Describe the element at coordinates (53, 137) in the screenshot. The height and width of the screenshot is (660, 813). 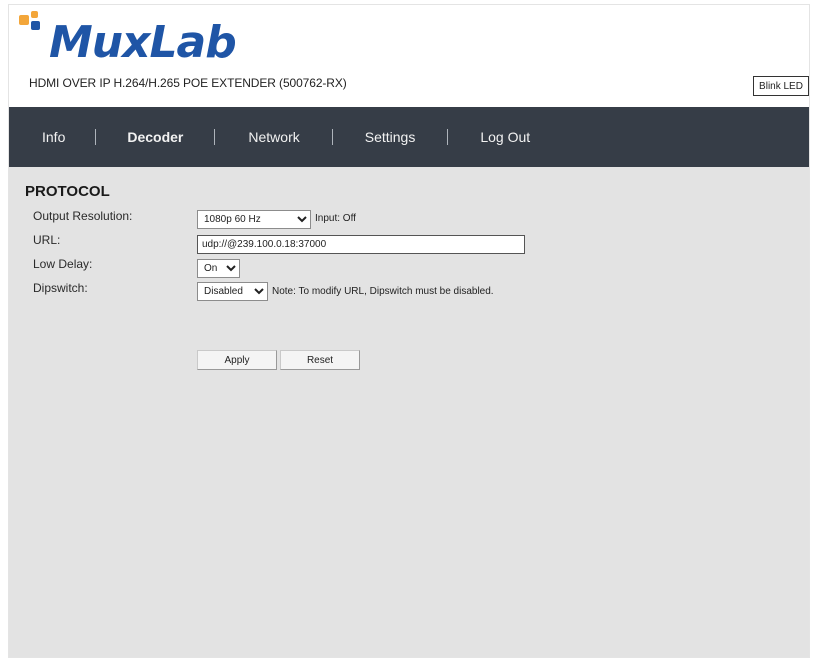
I see `nav-item-info: Info` at that location.